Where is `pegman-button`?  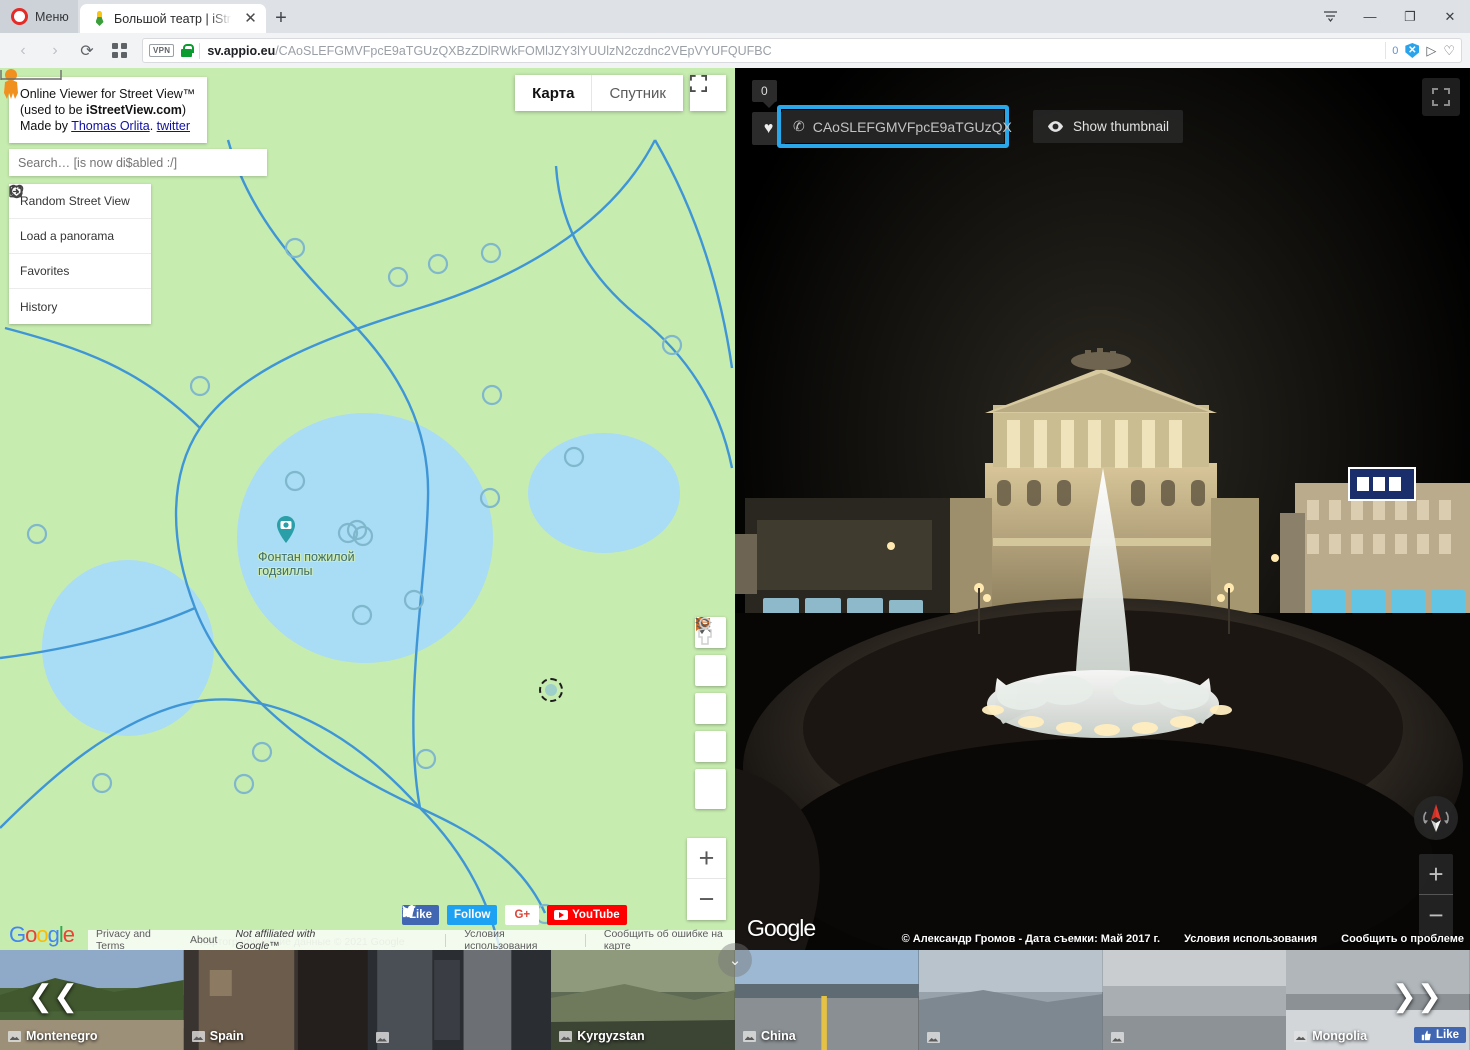
pegman-button is located at coordinates (710, 713).